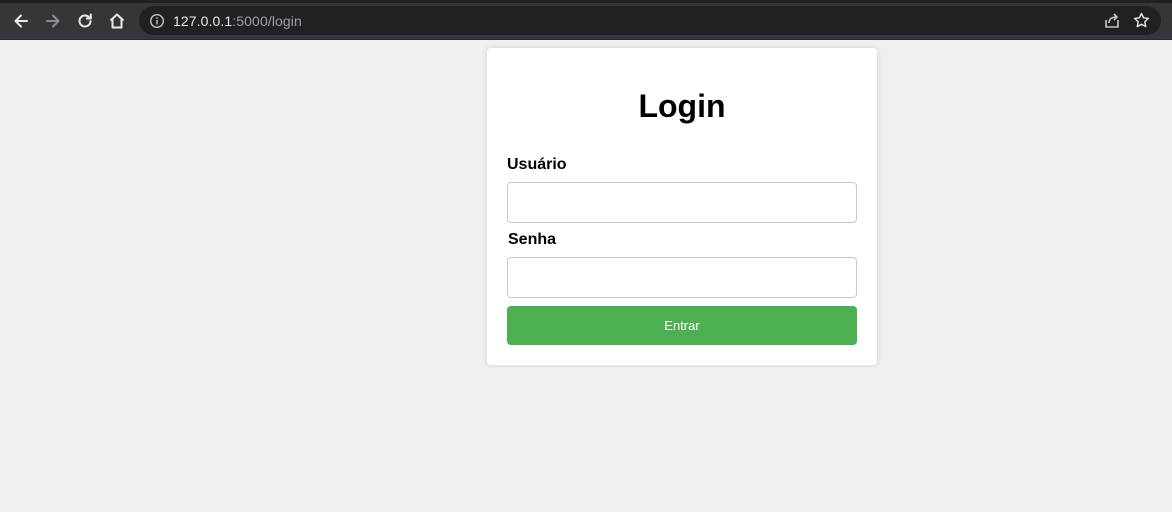  I want to click on username-label: Usuário, so click(537, 164).